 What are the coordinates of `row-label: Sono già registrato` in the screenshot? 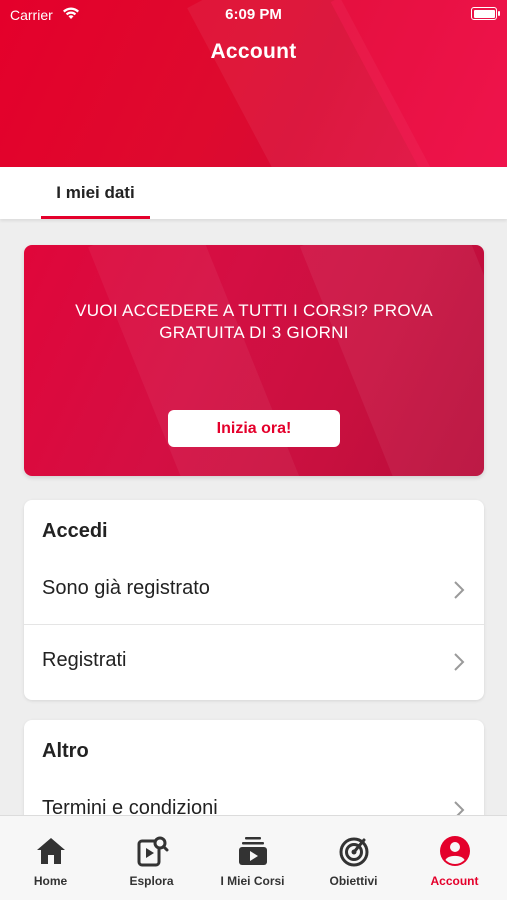 It's located at (126, 588).